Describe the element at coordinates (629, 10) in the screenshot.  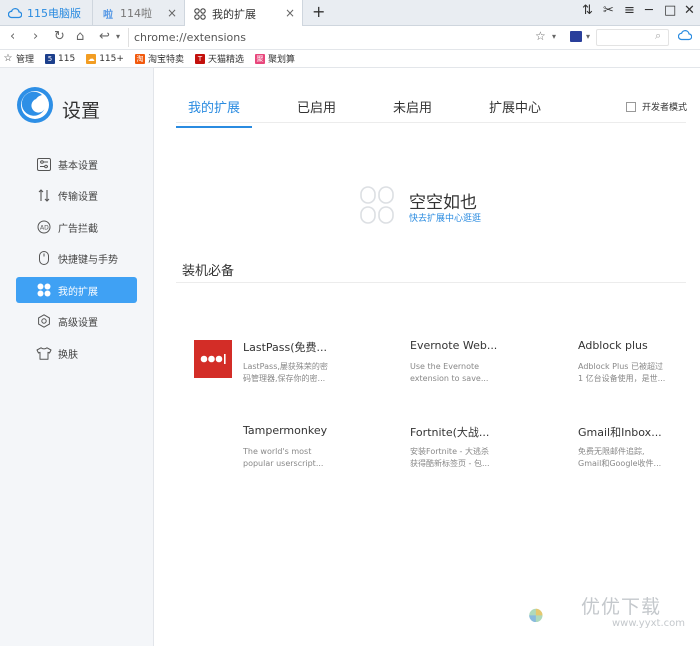
I see `menu-icon: ≡` at that location.